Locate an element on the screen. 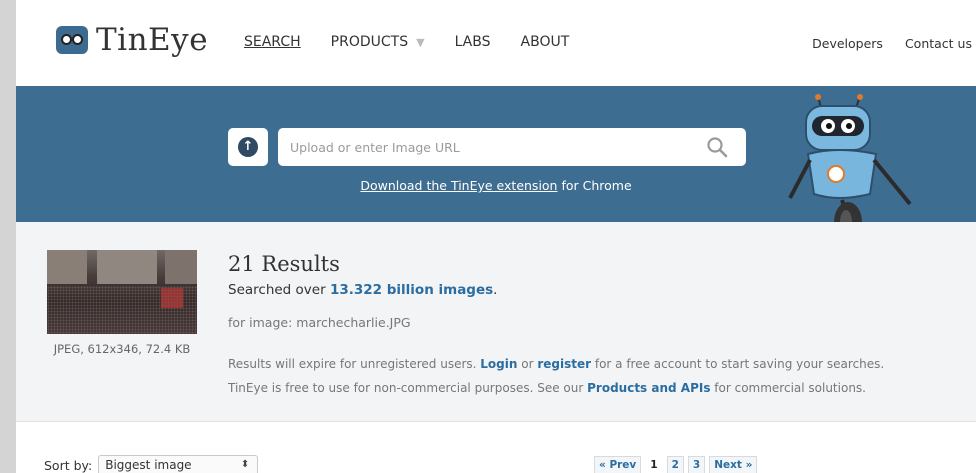 This screenshot has width=976, height=473. top-links: Developers Contact us is located at coordinates (881, 43).